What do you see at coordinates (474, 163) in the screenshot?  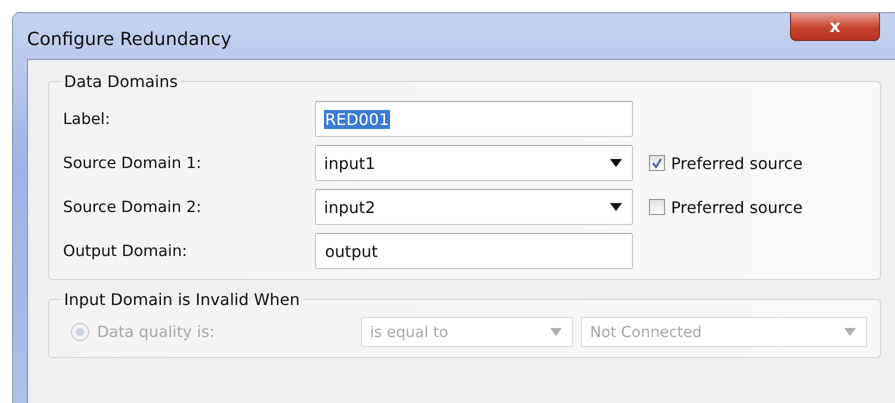 I see `dropdown-field: input1` at bounding box center [474, 163].